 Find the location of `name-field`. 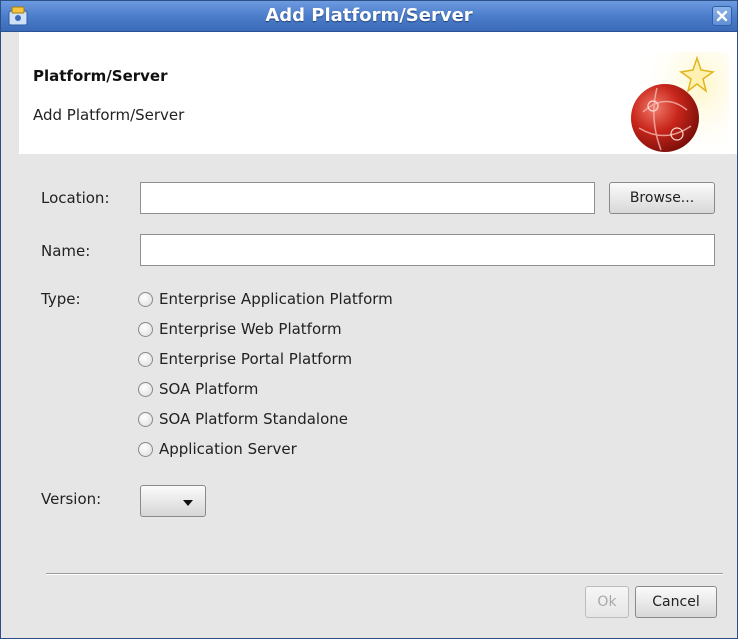

name-field is located at coordinates (427, 250).